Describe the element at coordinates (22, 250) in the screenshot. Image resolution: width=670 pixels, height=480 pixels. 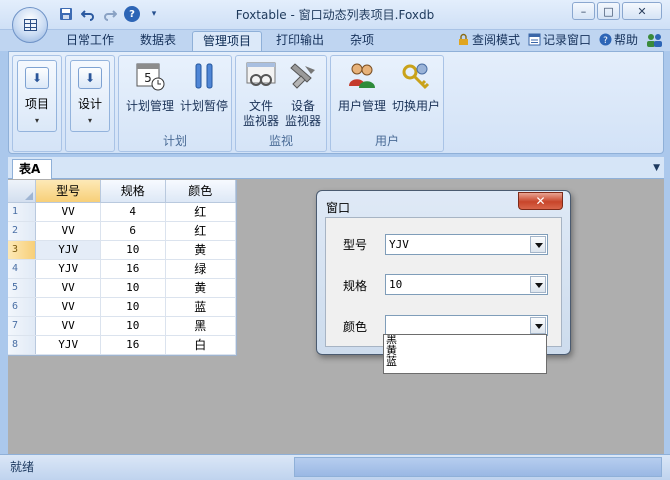
I see `row-number: 3` at that location.